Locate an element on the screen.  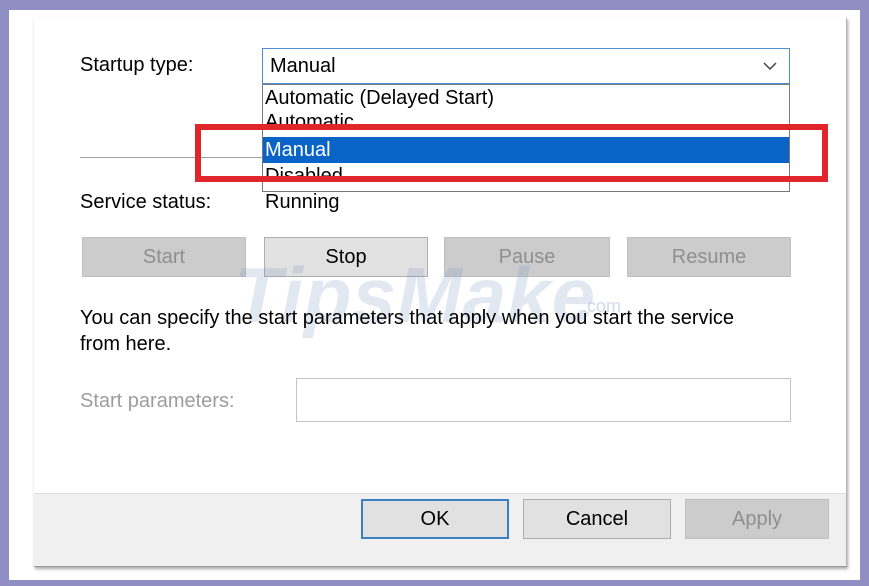
separator is located at coordinates (171, 157).